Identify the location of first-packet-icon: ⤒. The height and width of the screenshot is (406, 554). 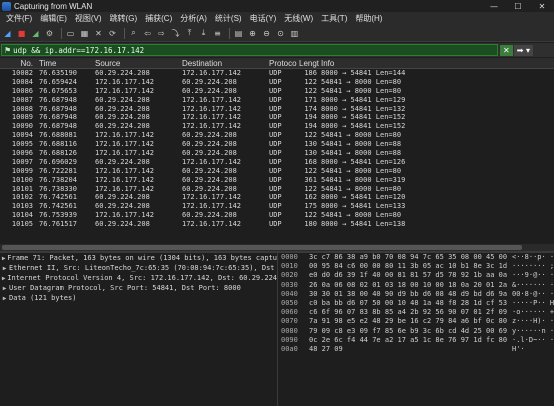
(189, 33).